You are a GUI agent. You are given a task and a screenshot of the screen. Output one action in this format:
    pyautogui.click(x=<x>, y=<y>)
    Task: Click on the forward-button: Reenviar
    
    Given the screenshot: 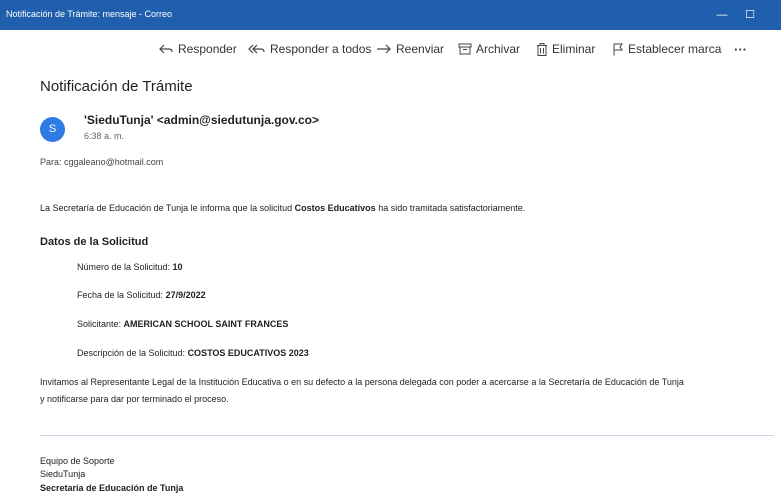 What is the action you would take?
    pyautogui.click(x=410, y=49)
    